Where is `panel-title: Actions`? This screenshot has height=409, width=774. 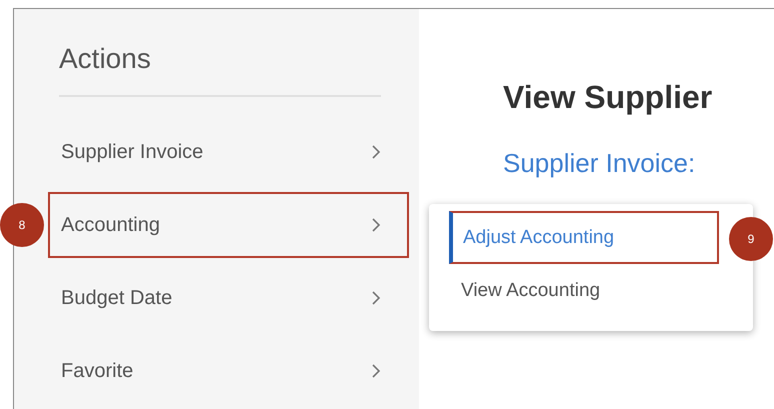 panel-title: Actions is located at coordinates (105, 59).